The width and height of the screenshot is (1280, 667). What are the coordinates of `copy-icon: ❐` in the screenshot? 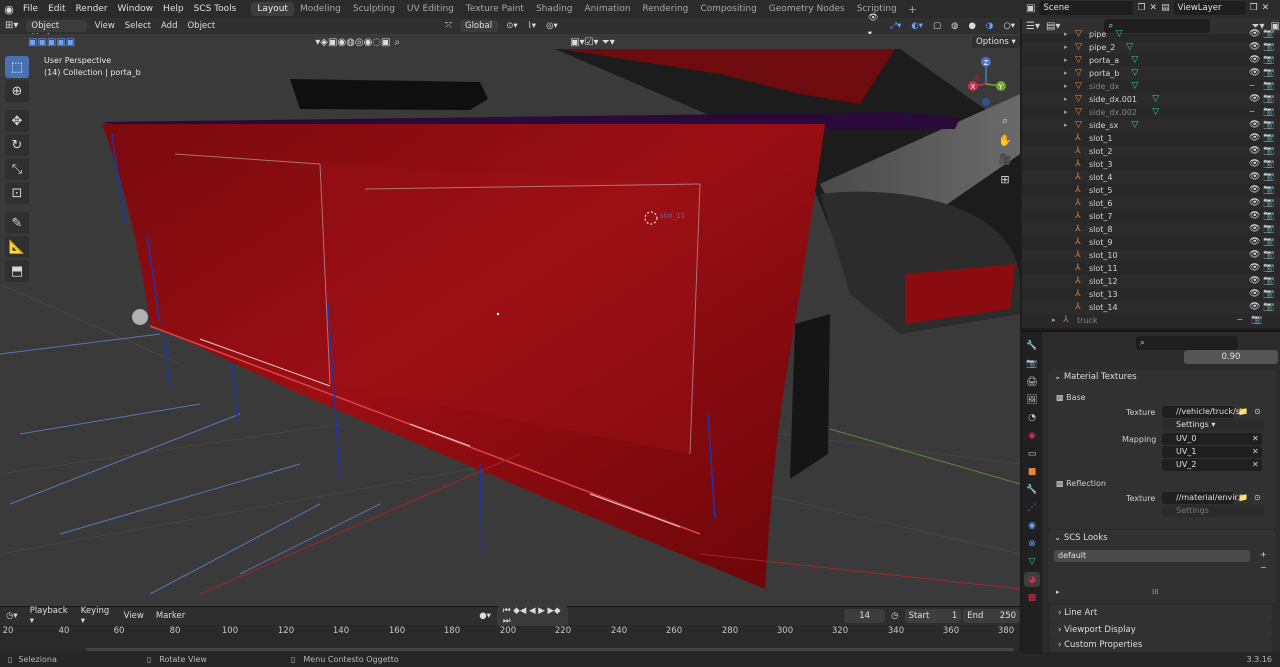 It's located at (1141, 8).